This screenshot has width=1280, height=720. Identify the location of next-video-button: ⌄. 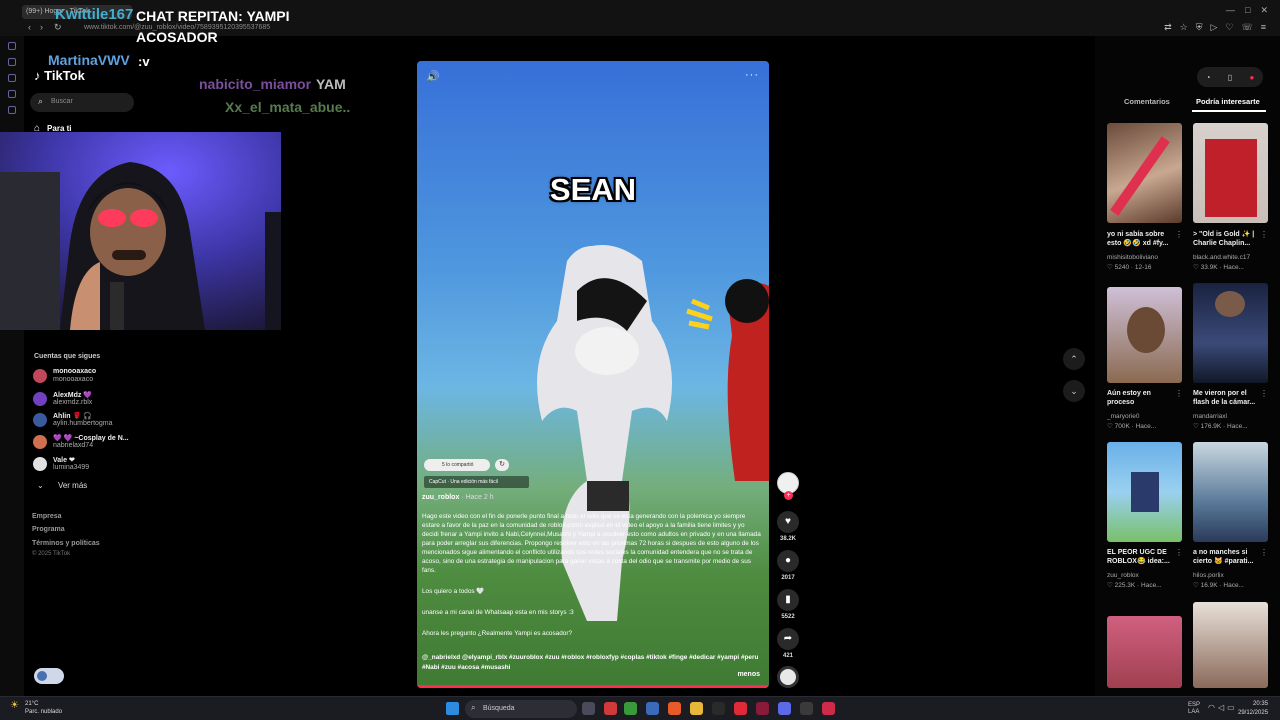
(1074, 391).